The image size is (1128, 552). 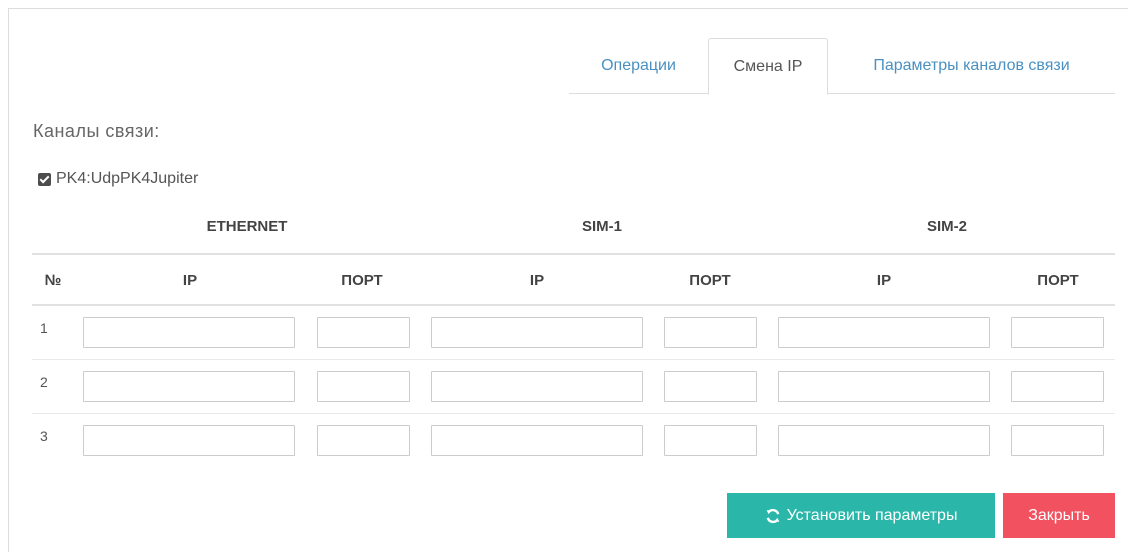 What do you see at coordinates (1058, 280) in the screenshot?
I see `col-sim2-port: ПОРТ` at bounding box center [1058, 280].